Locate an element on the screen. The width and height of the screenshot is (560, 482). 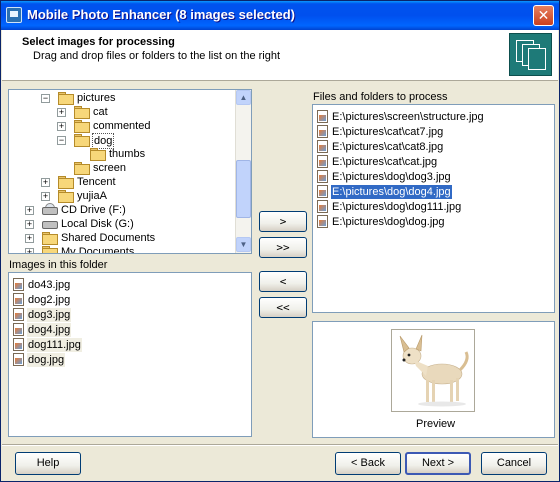
tree-item: + cat is located at coordinates (83, 112).